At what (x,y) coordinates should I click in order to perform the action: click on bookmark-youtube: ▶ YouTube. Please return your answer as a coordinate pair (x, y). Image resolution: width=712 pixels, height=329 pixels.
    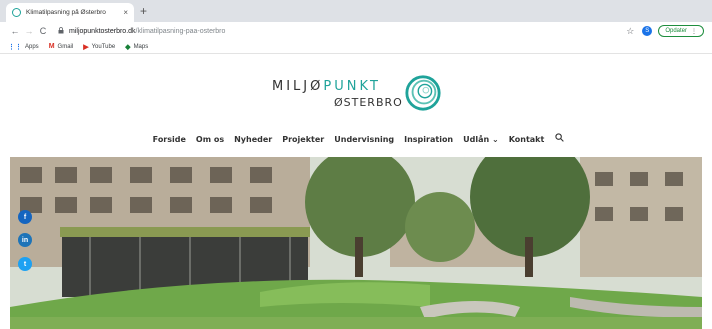
    Looking at the image, I should click on (99, 47).